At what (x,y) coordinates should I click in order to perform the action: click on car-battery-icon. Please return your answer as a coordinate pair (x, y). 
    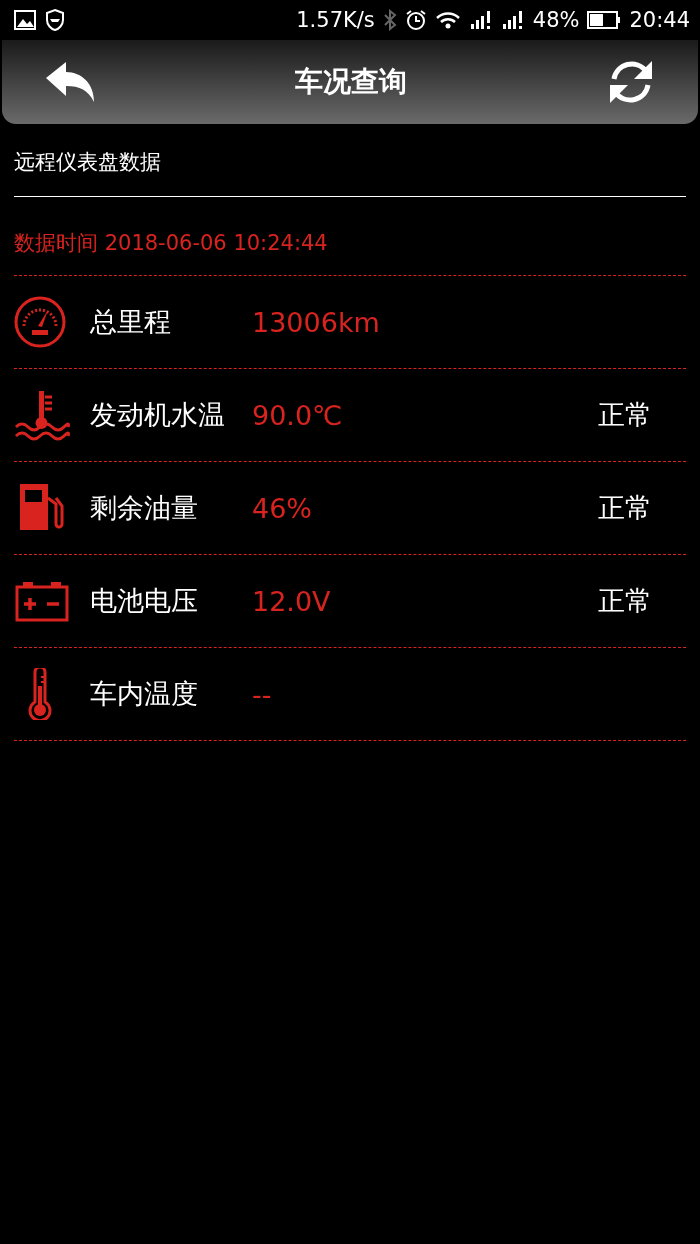
    Looking at the image, I should click on (42, 601).